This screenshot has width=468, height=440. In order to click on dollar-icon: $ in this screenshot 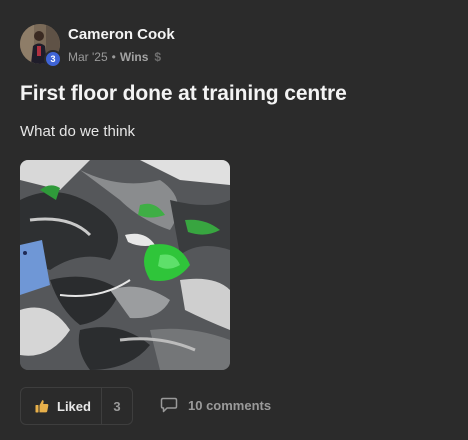, I will do `click(158, 57)`.